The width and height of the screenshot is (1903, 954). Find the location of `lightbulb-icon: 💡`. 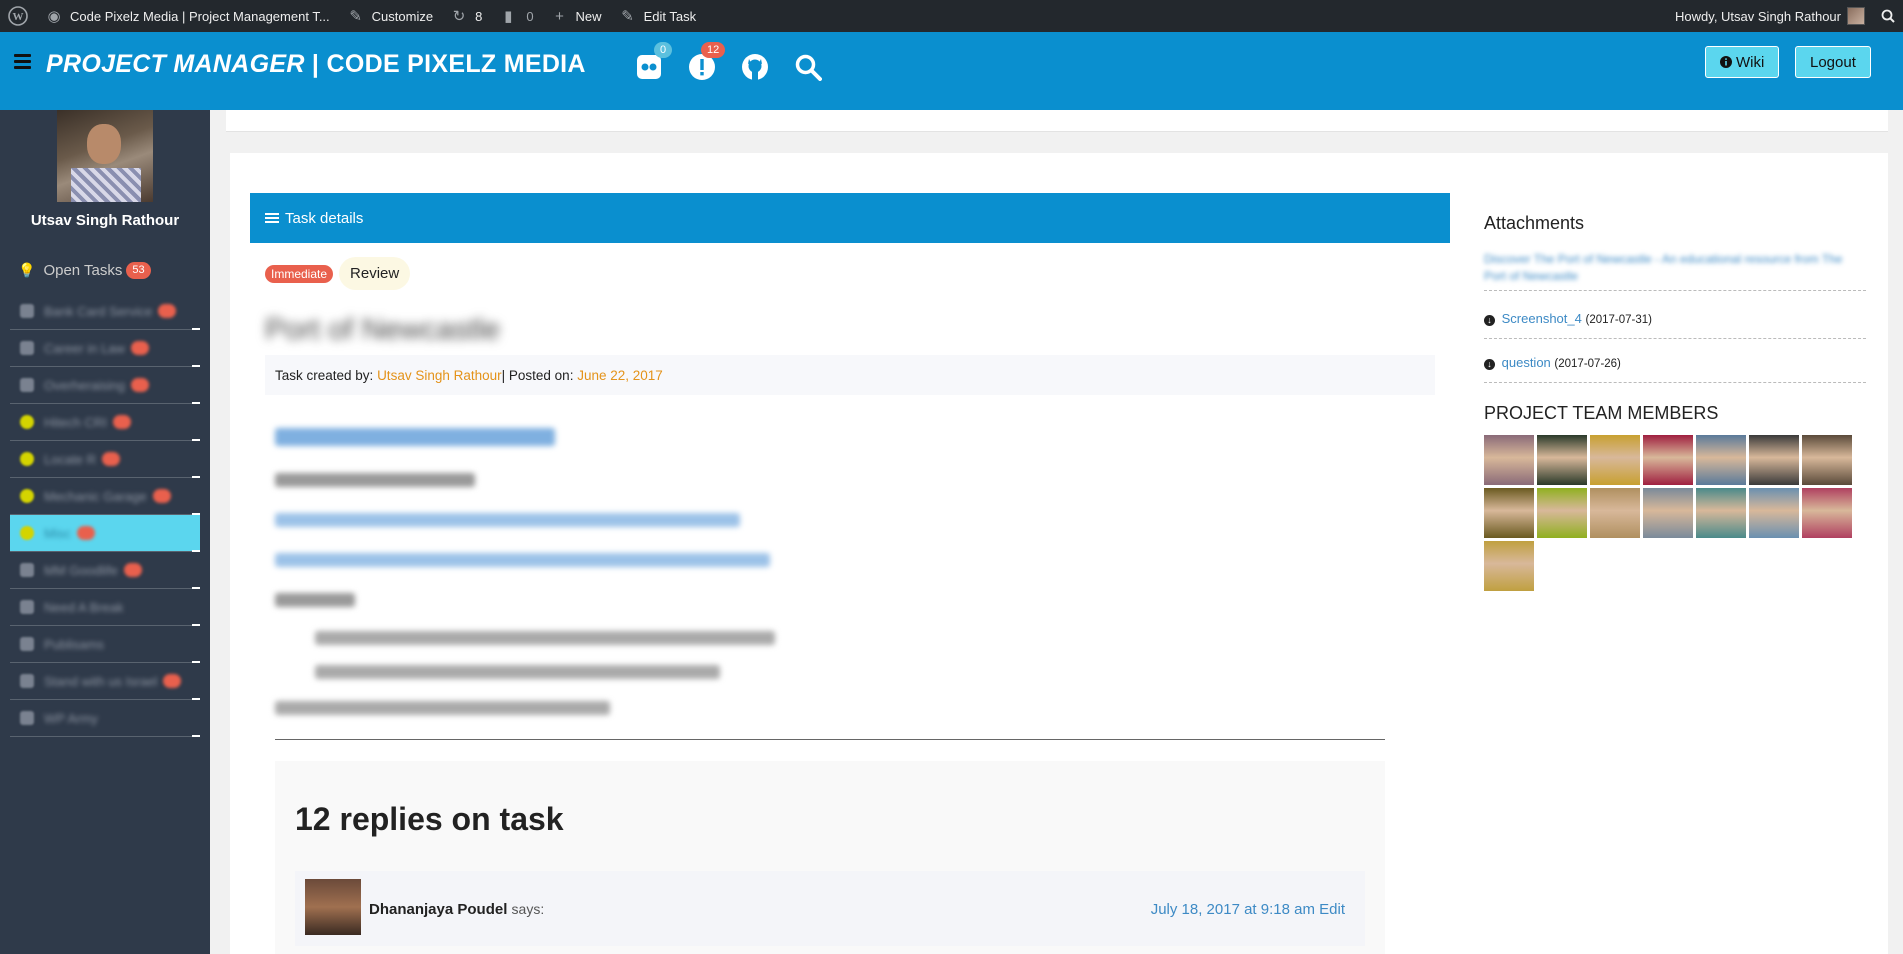

lightbulb-icon: 💡 is located at coordinates (27, 270).